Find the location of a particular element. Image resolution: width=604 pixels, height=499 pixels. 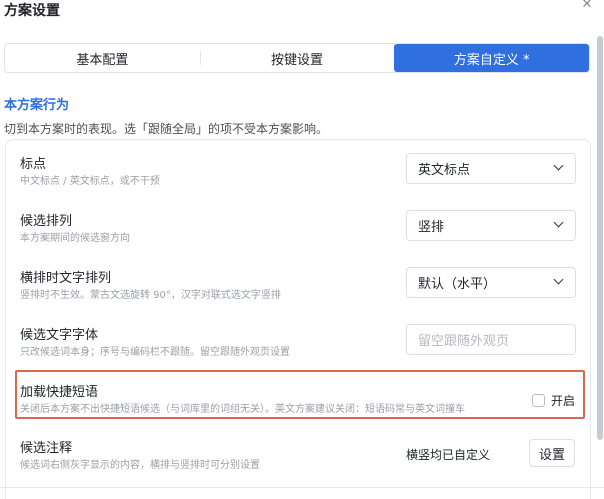

tab-basic-config: 基本配置 is located at coordinates (102, 58).